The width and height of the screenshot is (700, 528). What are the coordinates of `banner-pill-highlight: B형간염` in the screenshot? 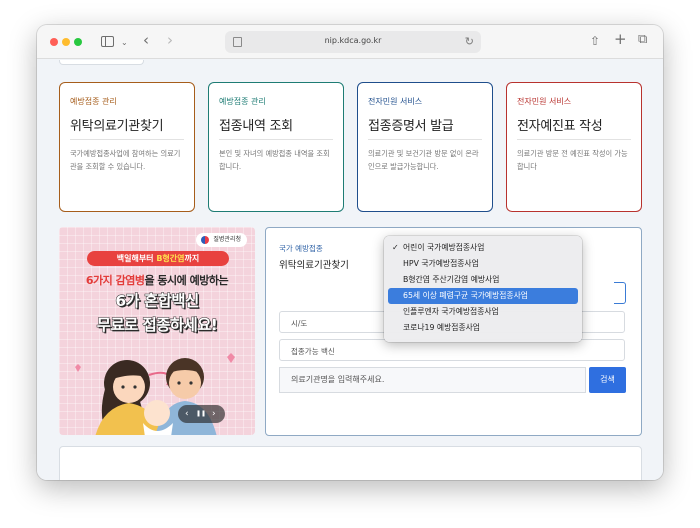 It's located at (170, 258).